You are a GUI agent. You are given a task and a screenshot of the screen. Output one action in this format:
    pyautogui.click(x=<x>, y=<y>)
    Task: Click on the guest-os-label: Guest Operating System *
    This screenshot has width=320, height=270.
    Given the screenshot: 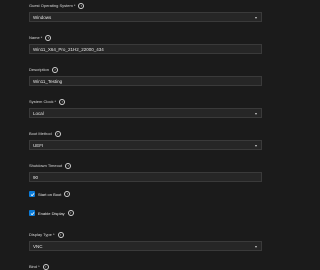 What is the action you would take?
    pyautogui.click(x=52, y=5)
    